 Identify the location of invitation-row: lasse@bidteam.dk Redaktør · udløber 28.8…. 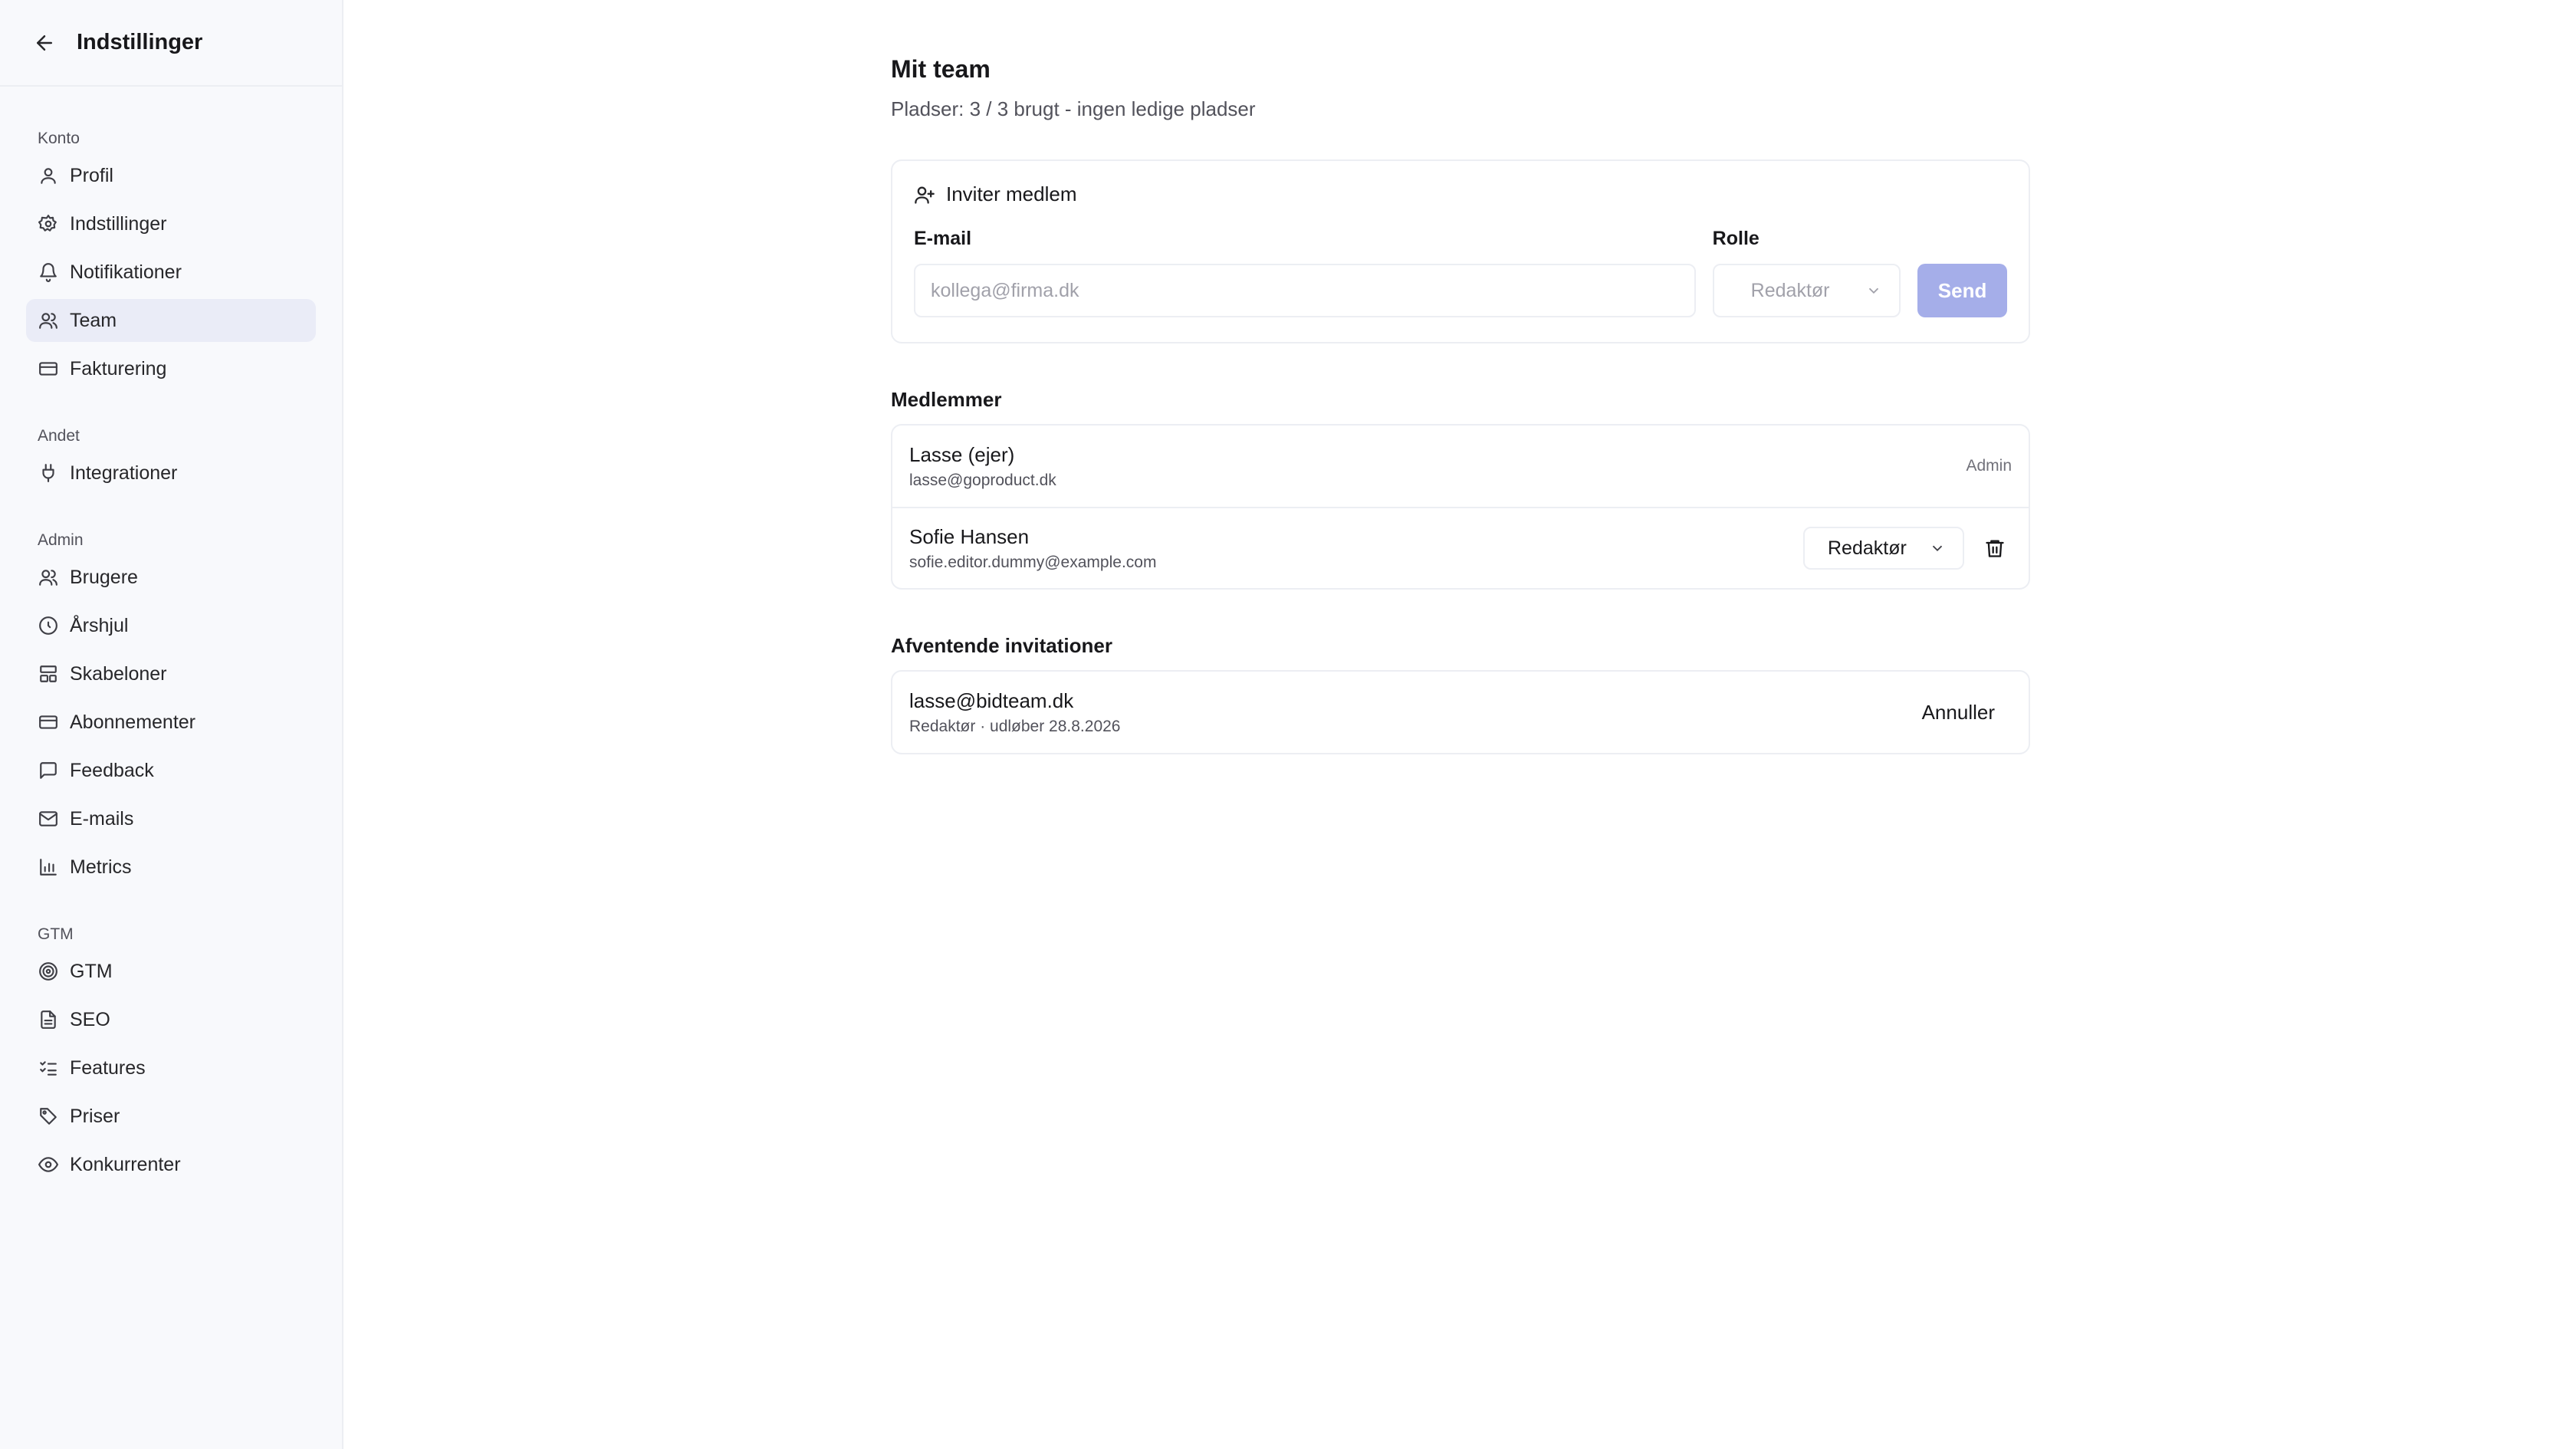
(1460, 712).